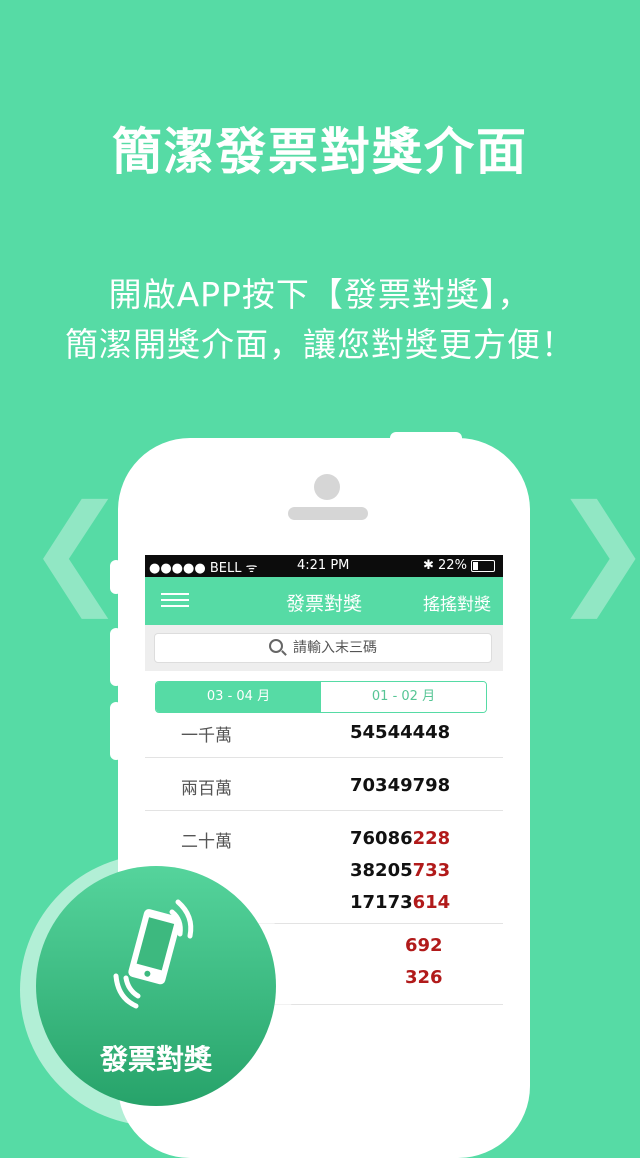 The image size is (640, 1158). I want to click on battery-icon, so click(483, 566).